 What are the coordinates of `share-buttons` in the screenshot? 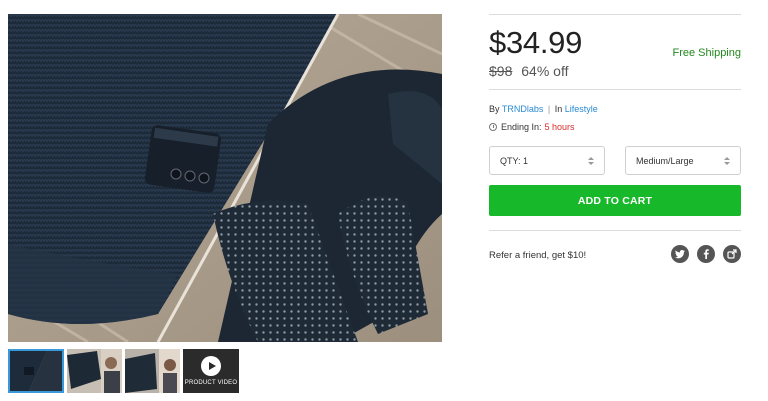 It's located at (706, 254).